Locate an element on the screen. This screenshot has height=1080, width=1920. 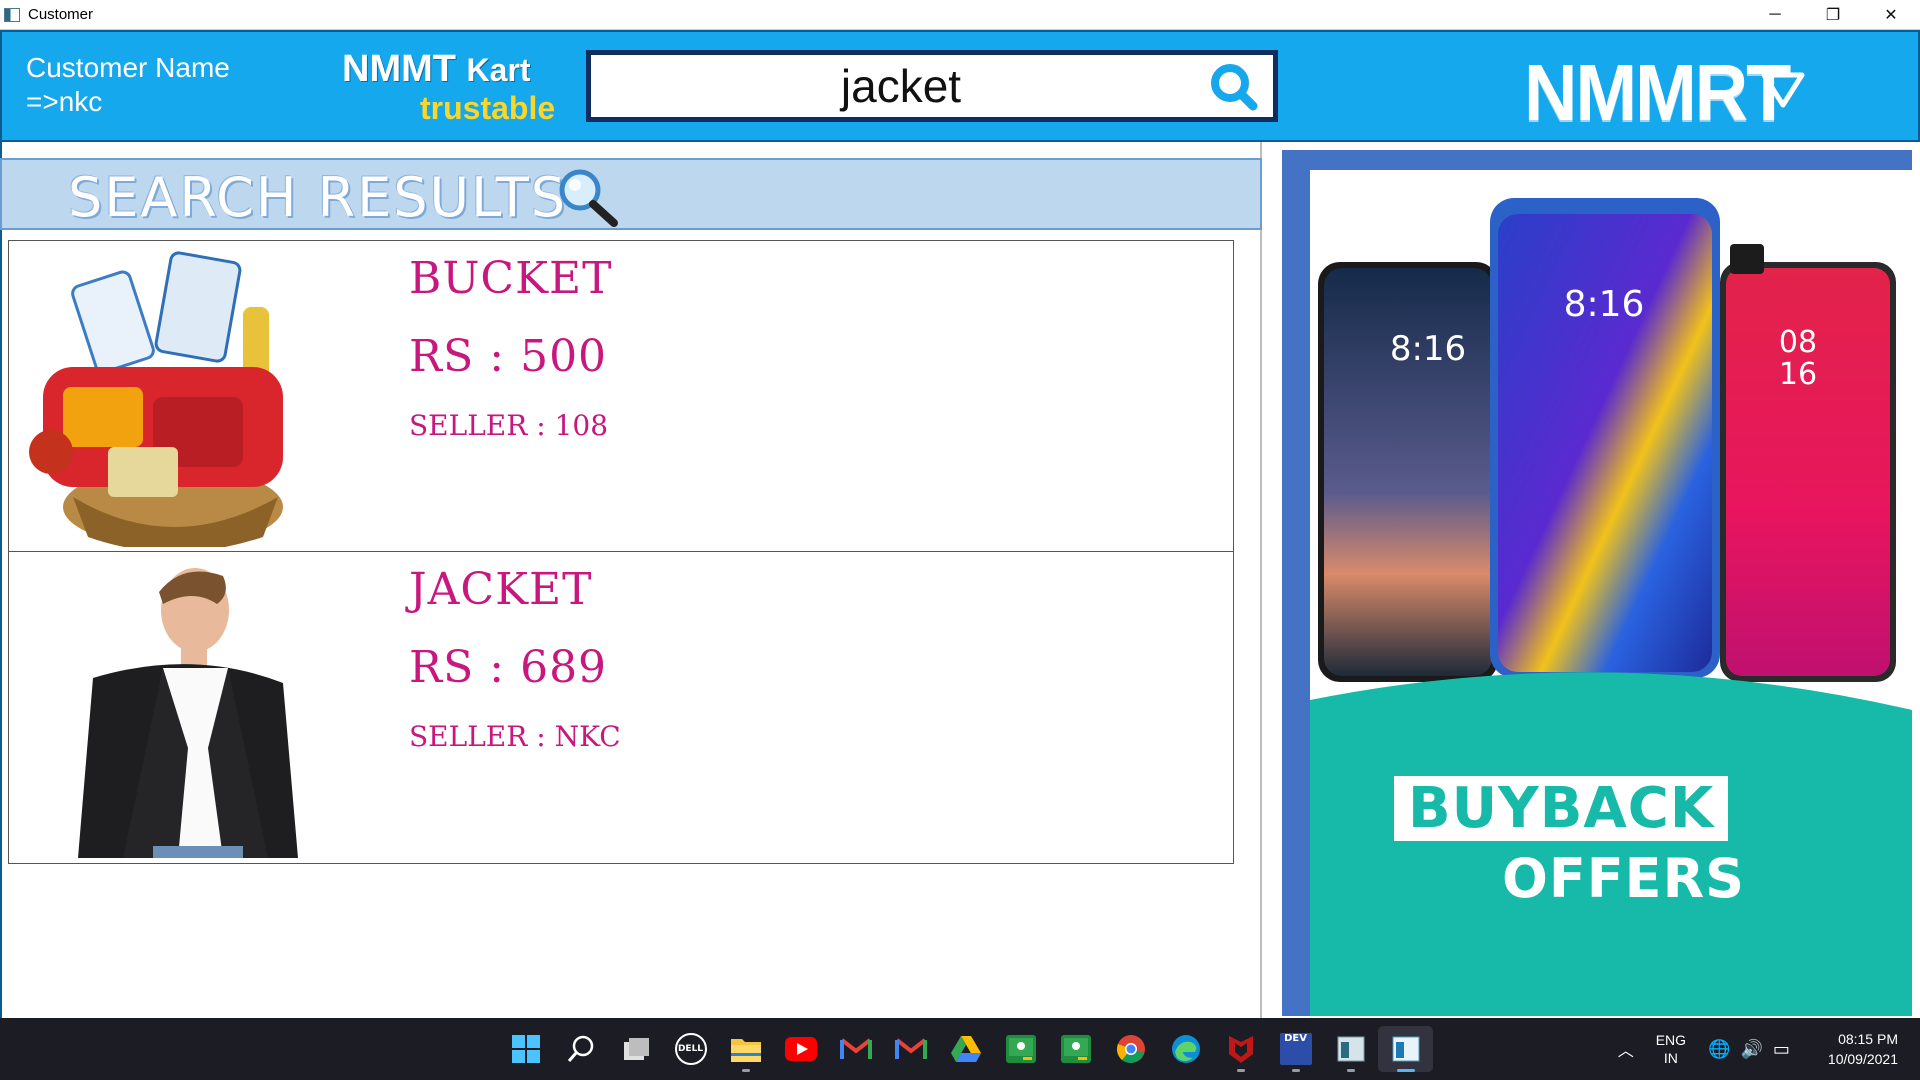
clock-date: 10/09/2021 is located at coordinates (1862, 1059).